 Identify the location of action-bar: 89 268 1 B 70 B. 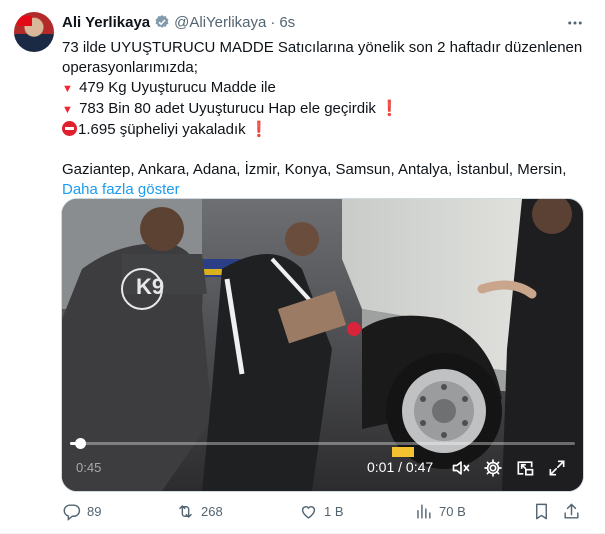
(324, 511).